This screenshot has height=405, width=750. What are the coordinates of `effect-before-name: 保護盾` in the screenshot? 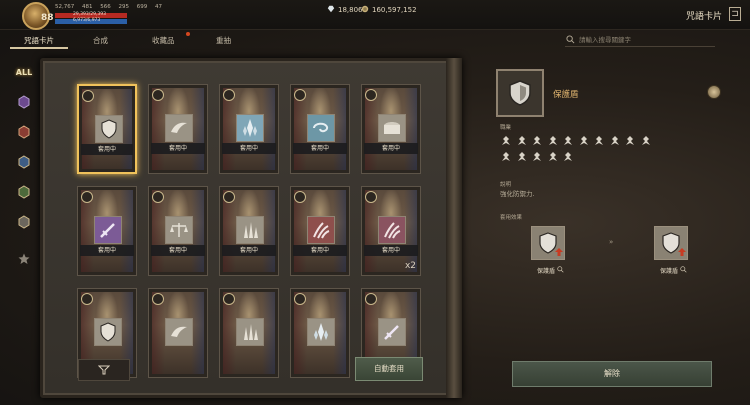 It's located at (550, 270).